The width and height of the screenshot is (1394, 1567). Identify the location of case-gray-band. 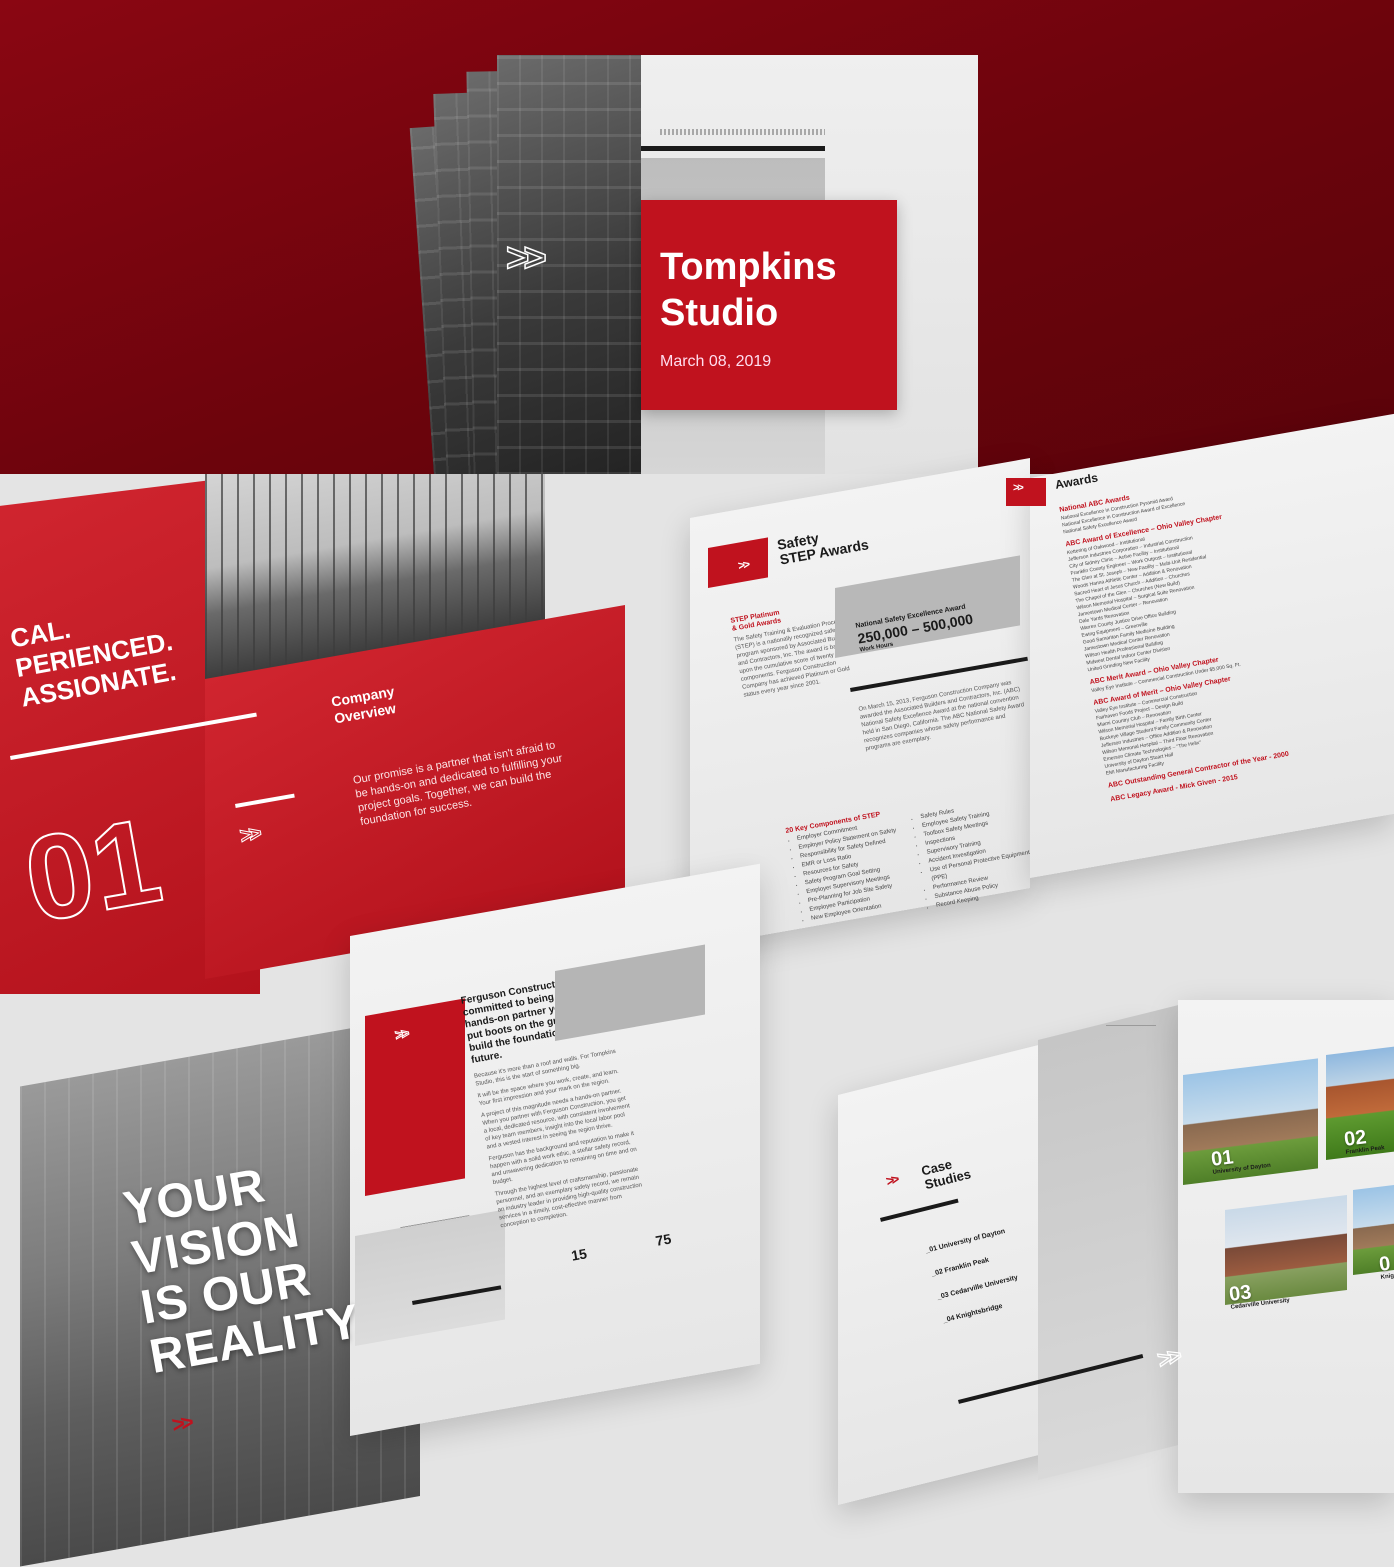
(1118, 1240).